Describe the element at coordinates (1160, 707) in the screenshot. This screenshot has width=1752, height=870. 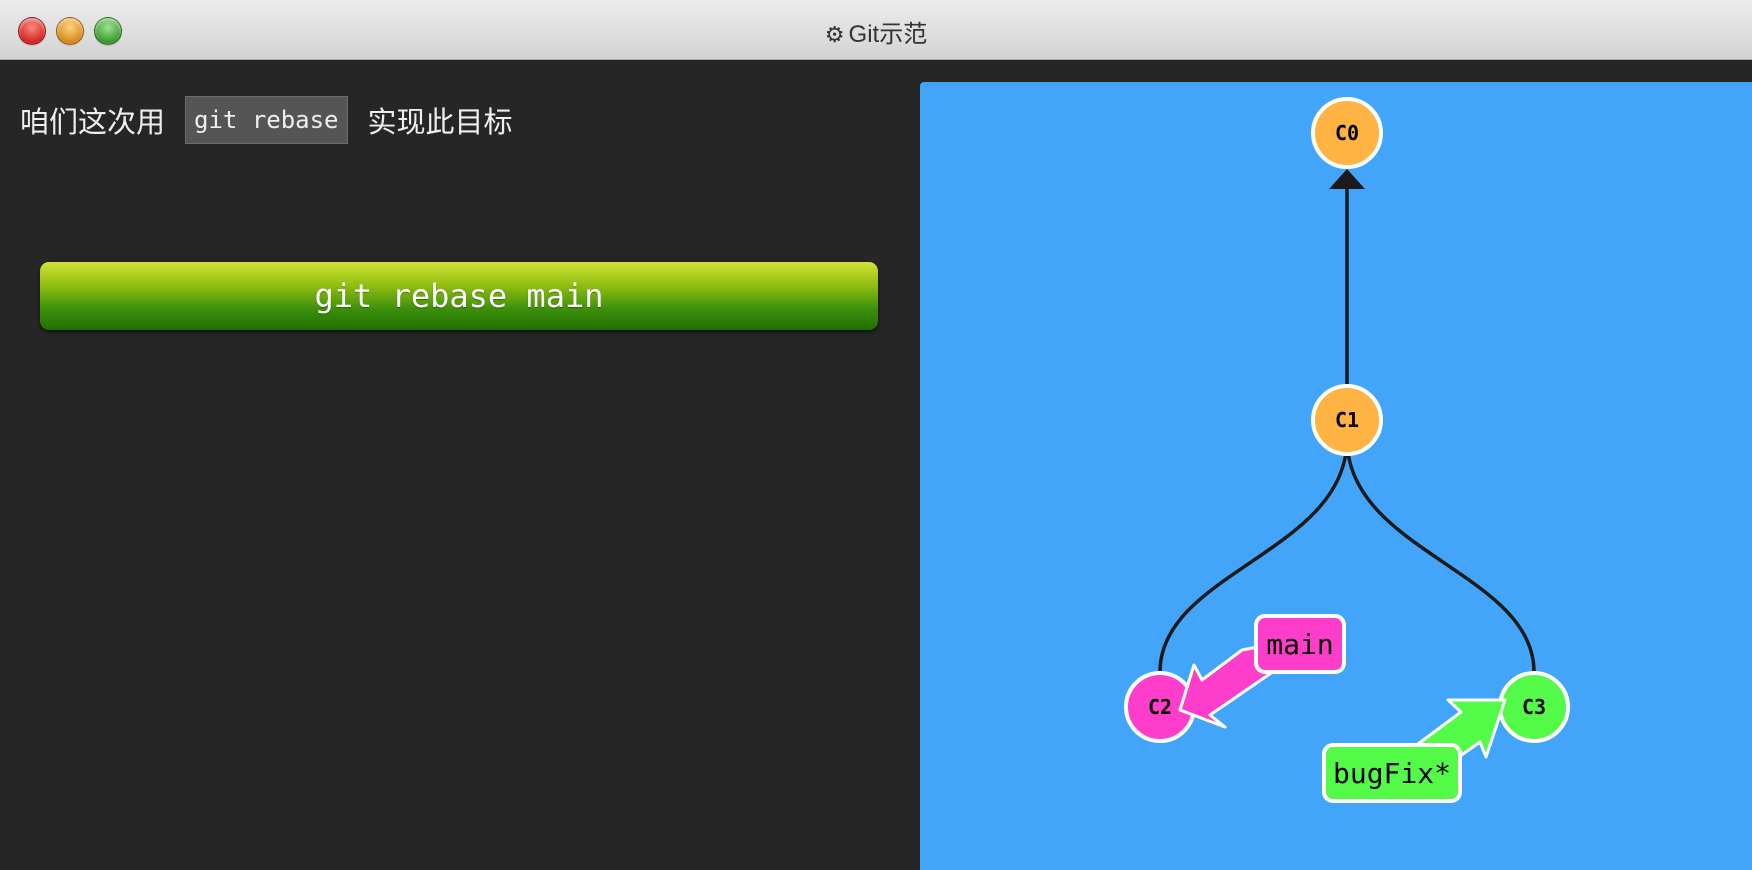
I see `commit-c2-label: C2` at that location.